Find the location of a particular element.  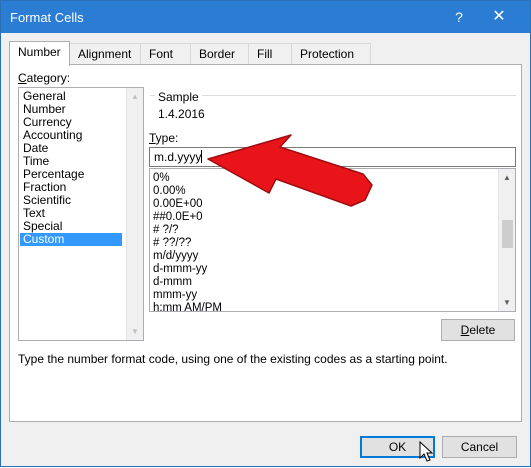

format-item: d-mmm is located at coordinates (172, 282).